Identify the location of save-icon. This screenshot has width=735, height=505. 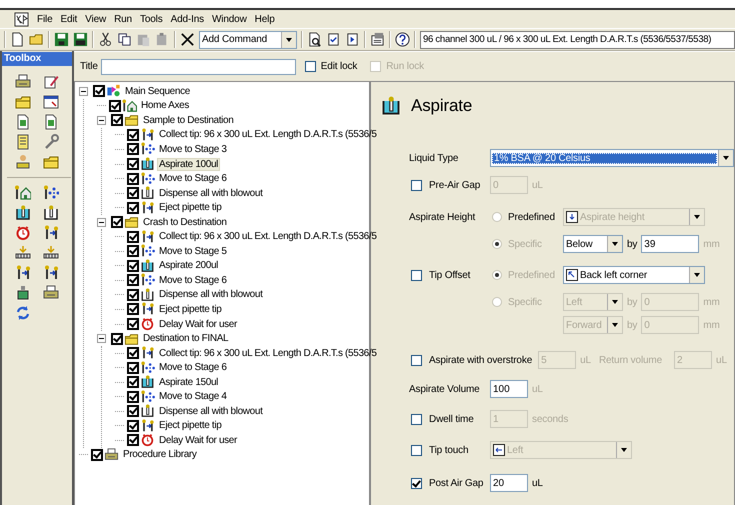
(61, 39).